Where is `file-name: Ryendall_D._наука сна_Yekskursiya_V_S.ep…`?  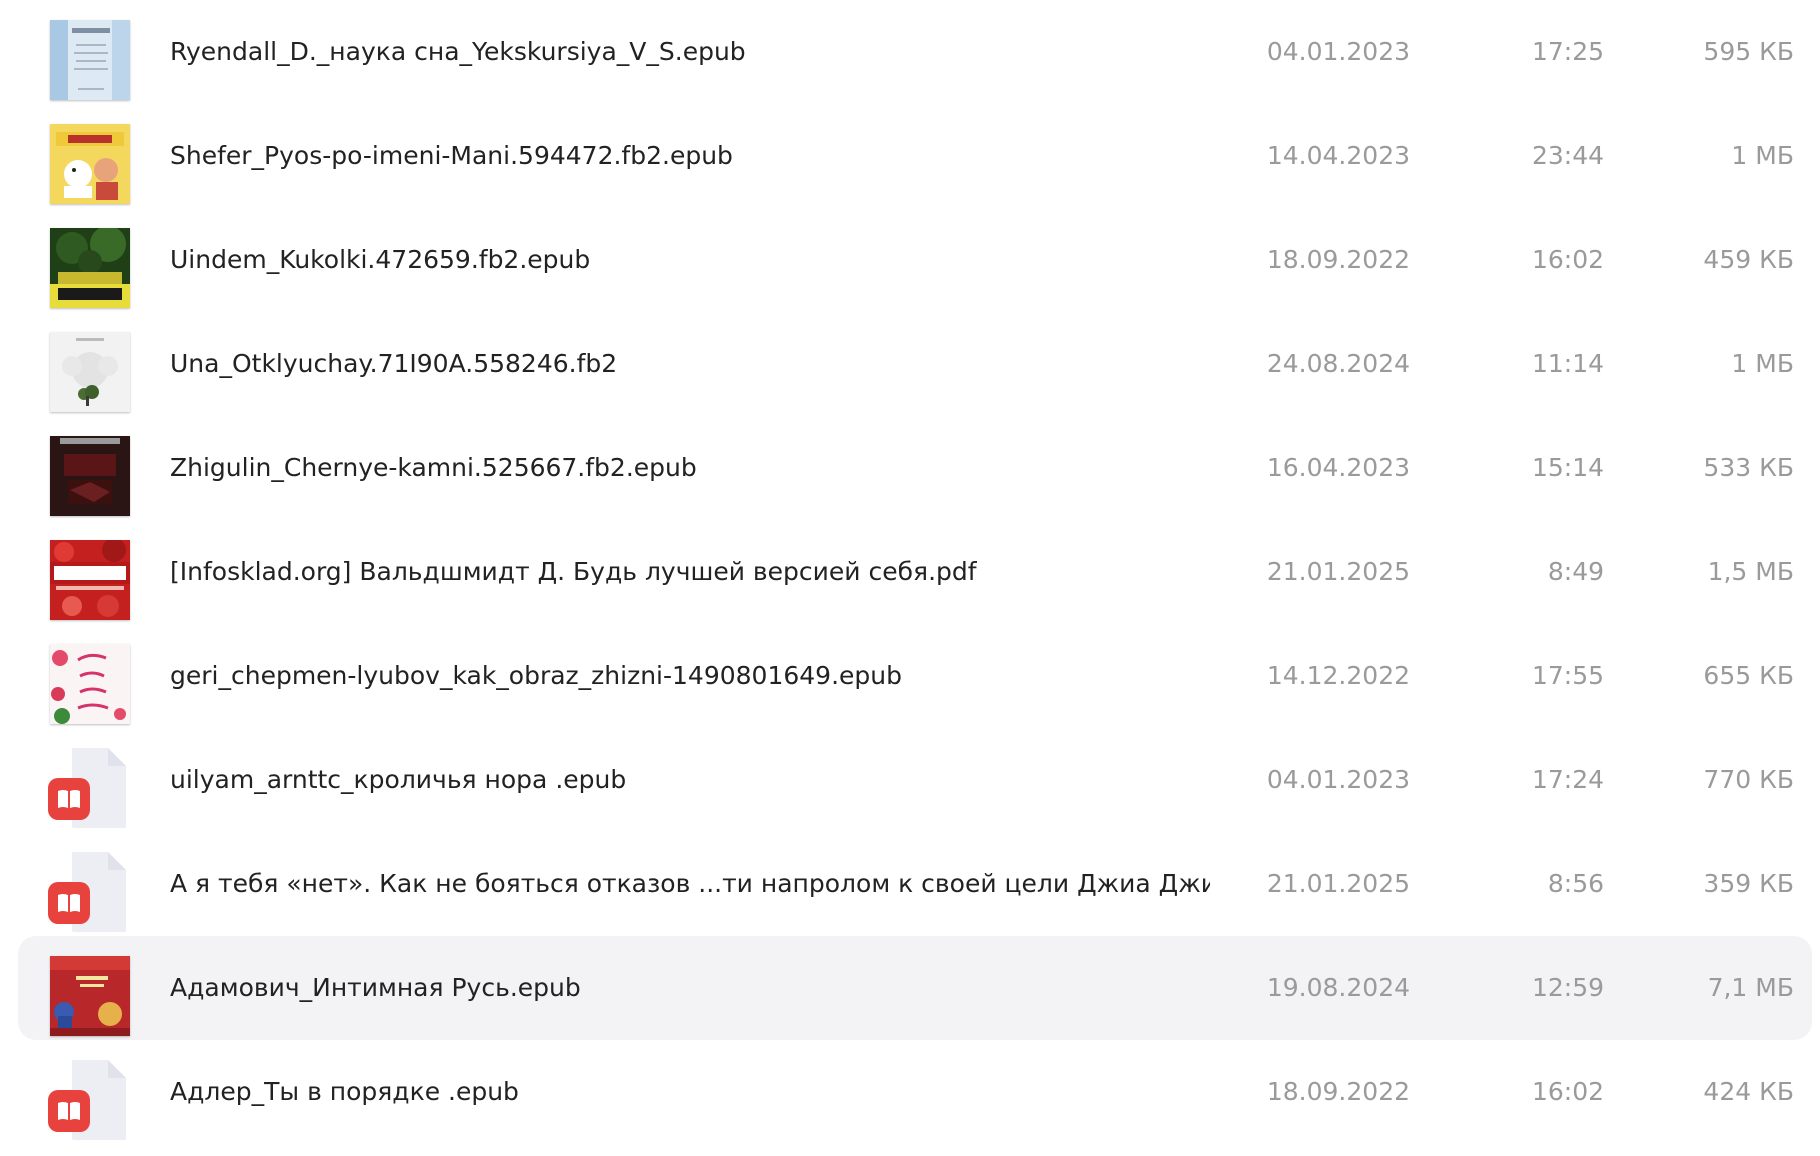 file-name: Ryendall_D._наука сна_Yekskursiya_V_S.ep… is located at coordinates (458, 51).